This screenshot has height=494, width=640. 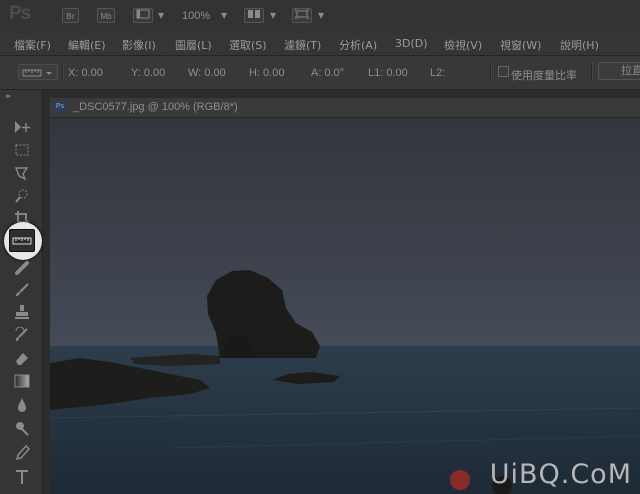 What do you see at coordinates (520, 45) in the screenshot?
I see `menu-window: 視窗(W)` at bounding box center [520, 45].